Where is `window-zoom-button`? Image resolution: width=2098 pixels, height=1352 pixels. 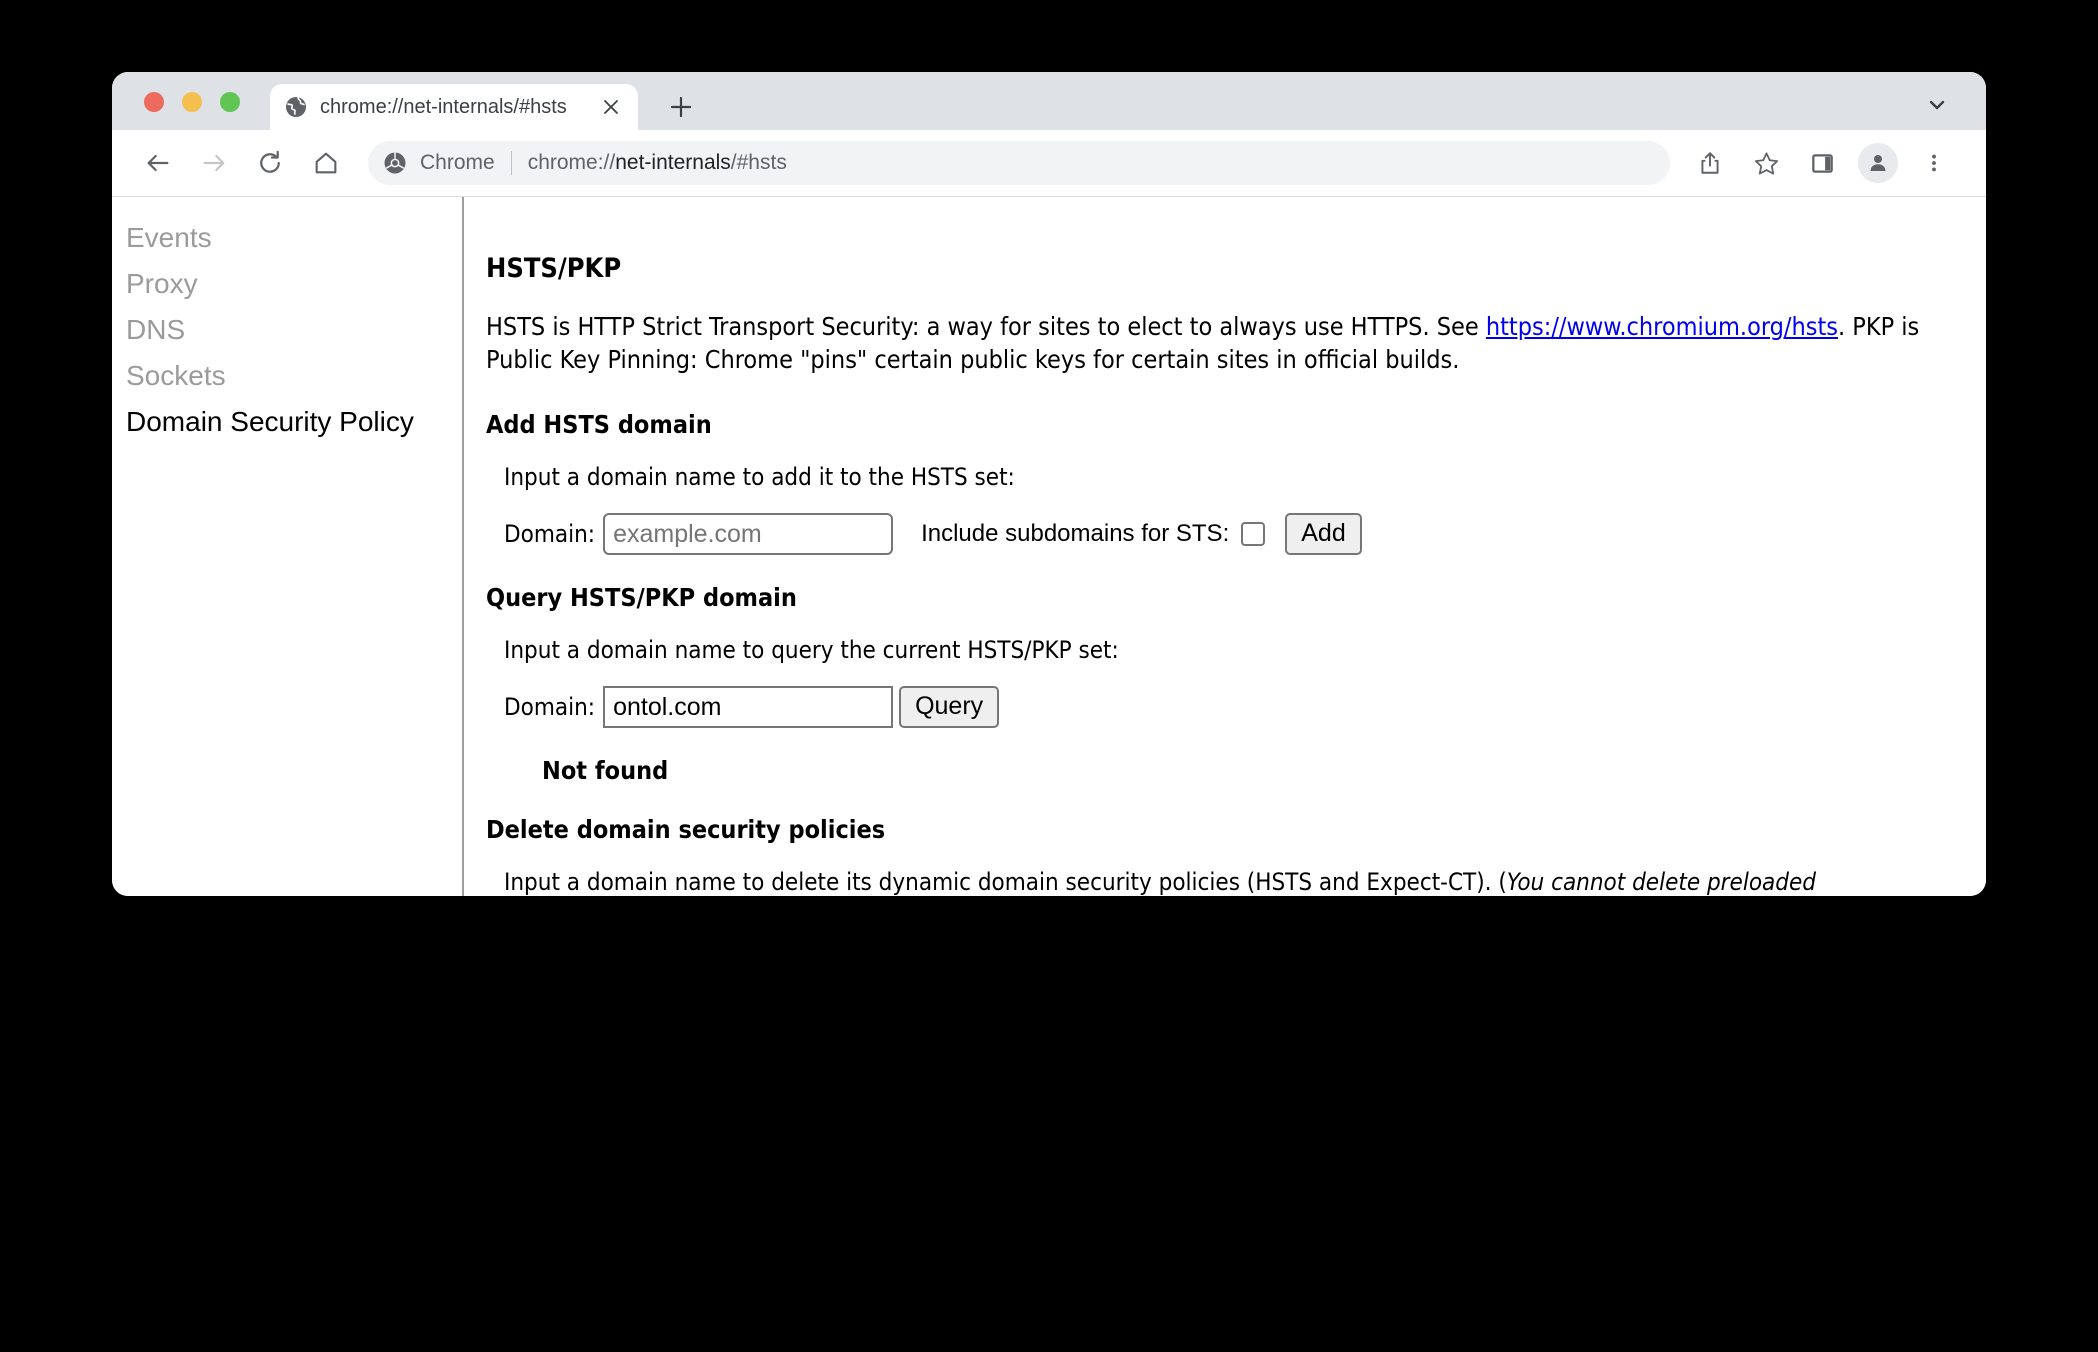 window-zoom-button is located at coordinates (230, 102).